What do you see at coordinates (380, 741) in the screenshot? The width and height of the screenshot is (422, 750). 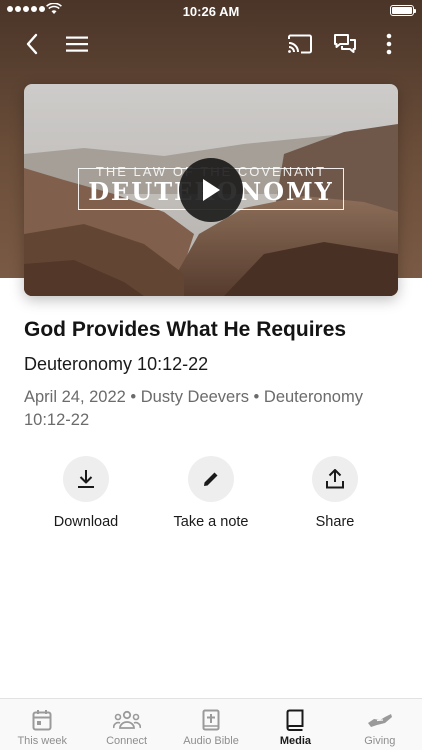 I see `tab-giving-label: Giving` at bounding box center [380, 741].